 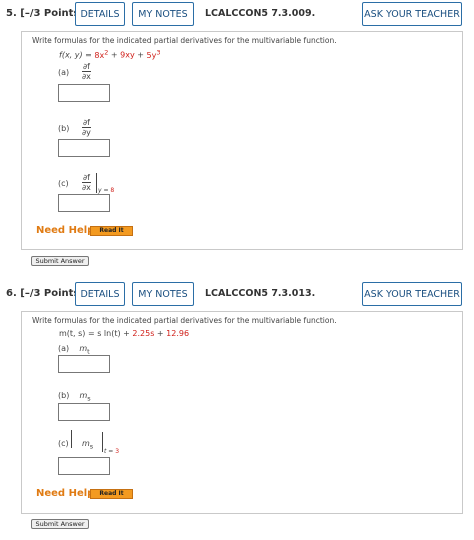 What do you see at coordinates (74, 397) in the screenshot?
I see `part-b-label: (b) ms` at bounding box center [74, 397].